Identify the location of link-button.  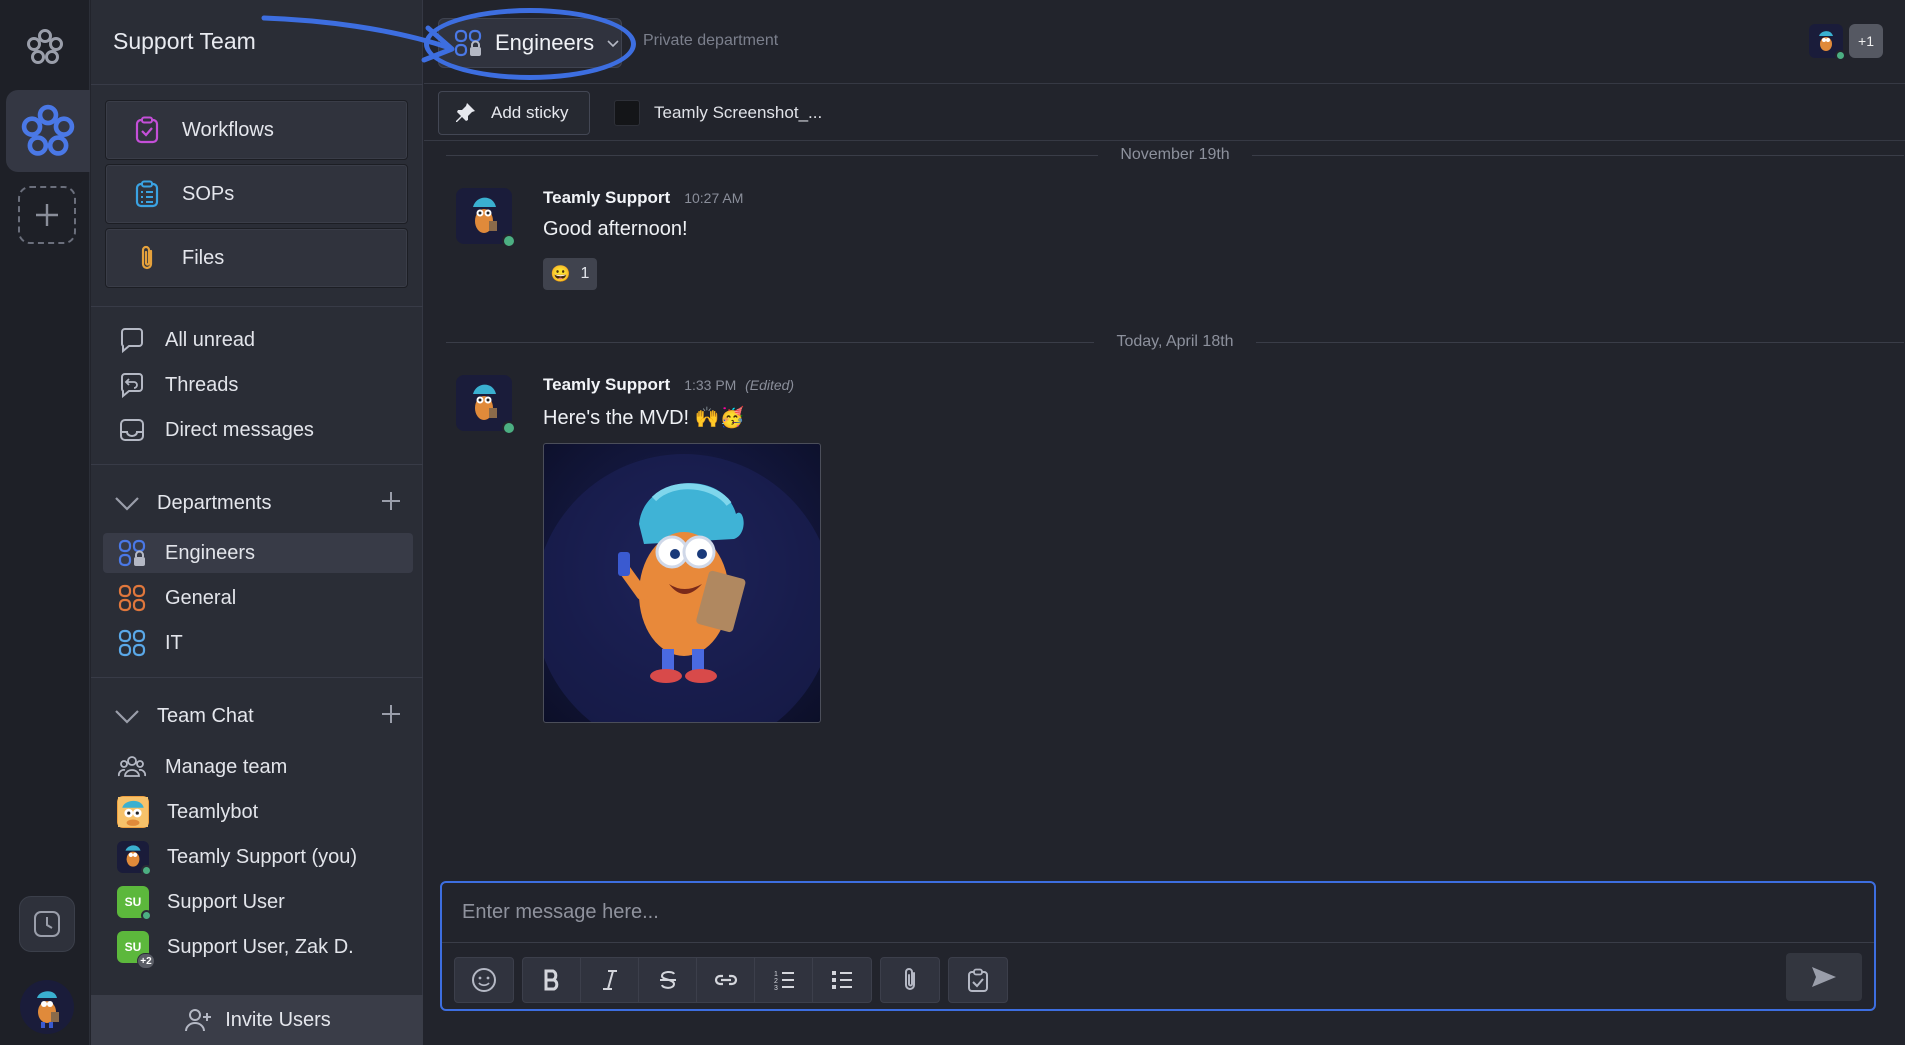
(726, 980).